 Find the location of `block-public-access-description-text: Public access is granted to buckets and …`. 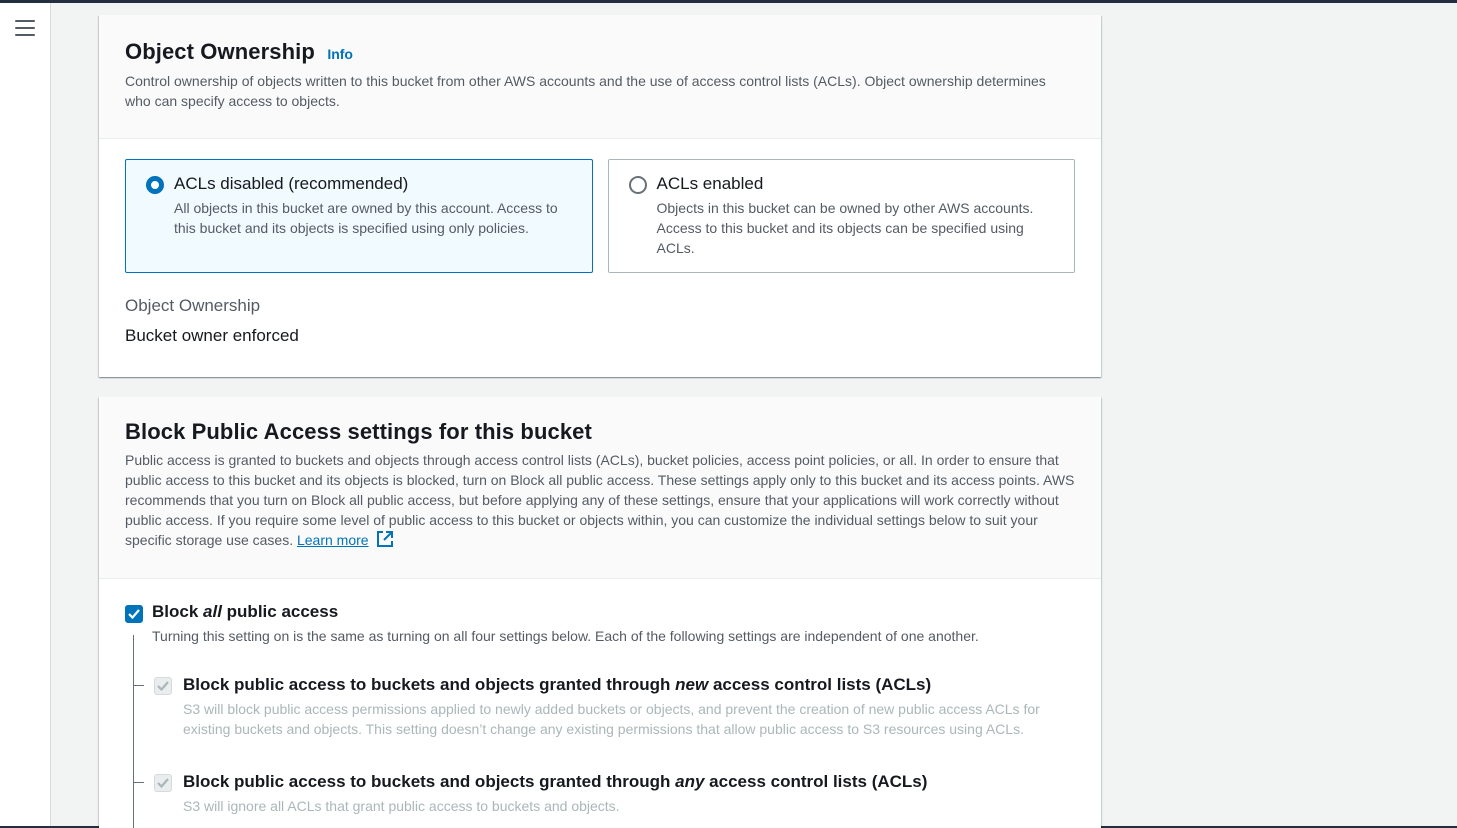

block-public-access-description-text: Public access is granted to buckets and … is located at coordinates (600, 500).